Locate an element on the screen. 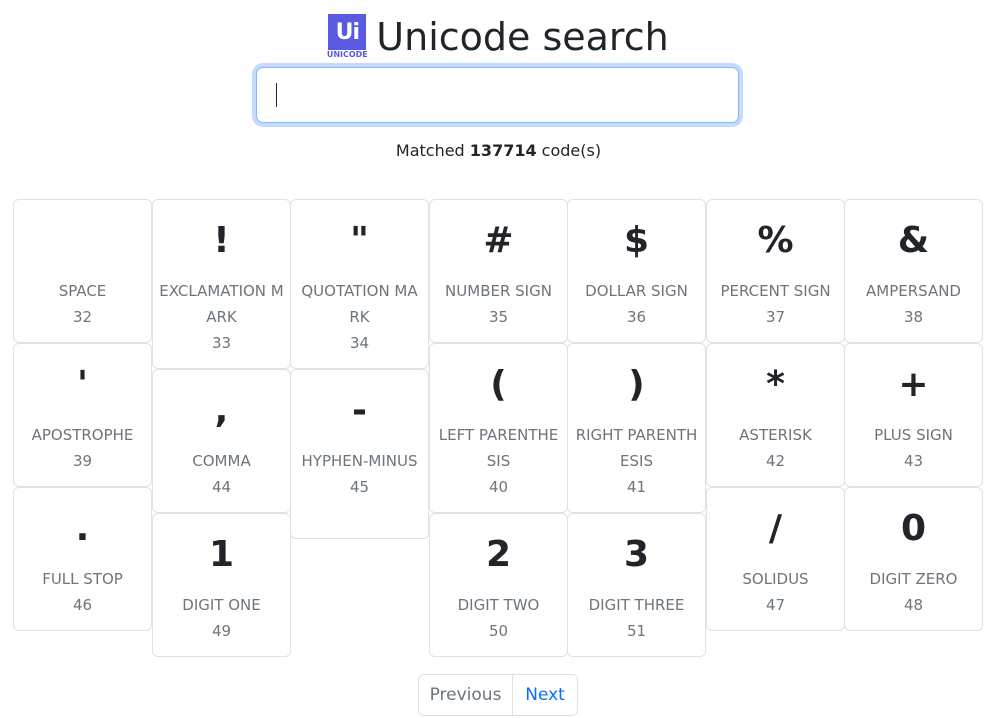 The height and width of the screenshot is (718, 997). match-status: Matched 137714 code(s) is located at coordinates (498, 151).